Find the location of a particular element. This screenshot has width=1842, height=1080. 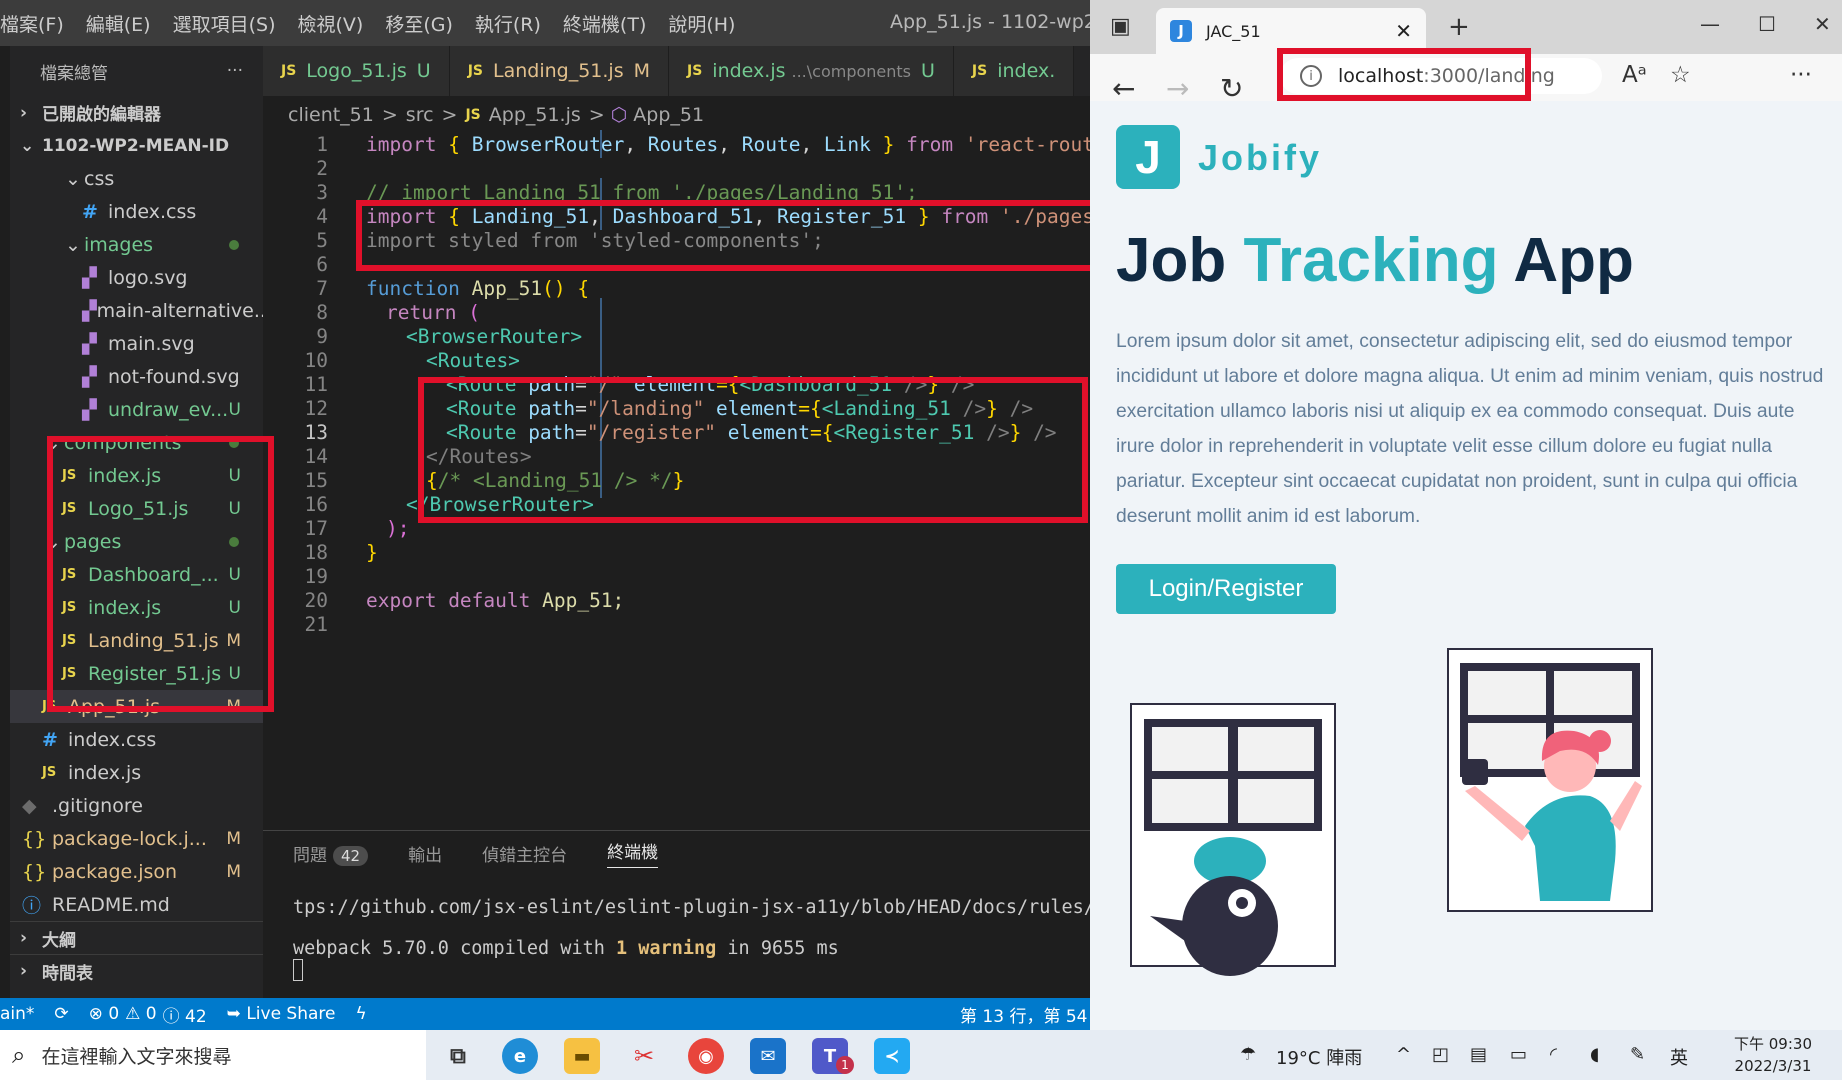

tree-file: JS Logo_51.js U is located at coordinates (136, 508).